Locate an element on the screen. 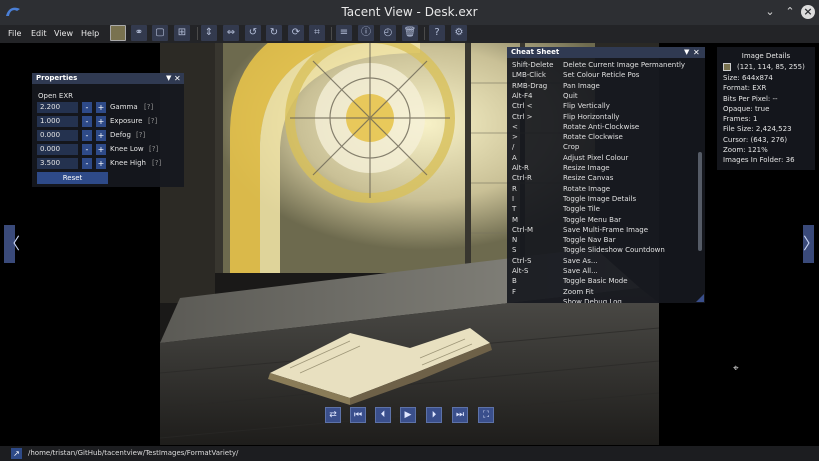  cheat-sheet-key: A is located at coordinates (514, 157).